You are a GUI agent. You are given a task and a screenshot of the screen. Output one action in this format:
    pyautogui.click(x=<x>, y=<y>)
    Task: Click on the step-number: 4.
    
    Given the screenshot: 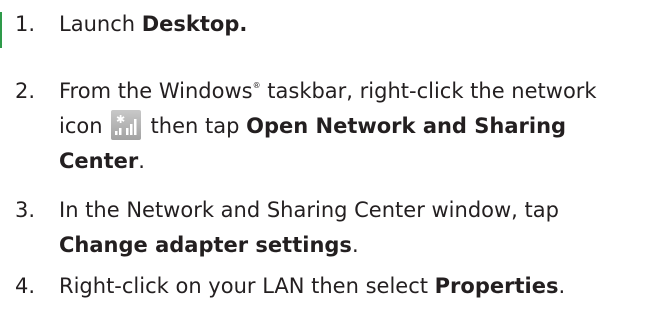 What is the action you would take?
    pyautogui.click(x=25, y=286)
    